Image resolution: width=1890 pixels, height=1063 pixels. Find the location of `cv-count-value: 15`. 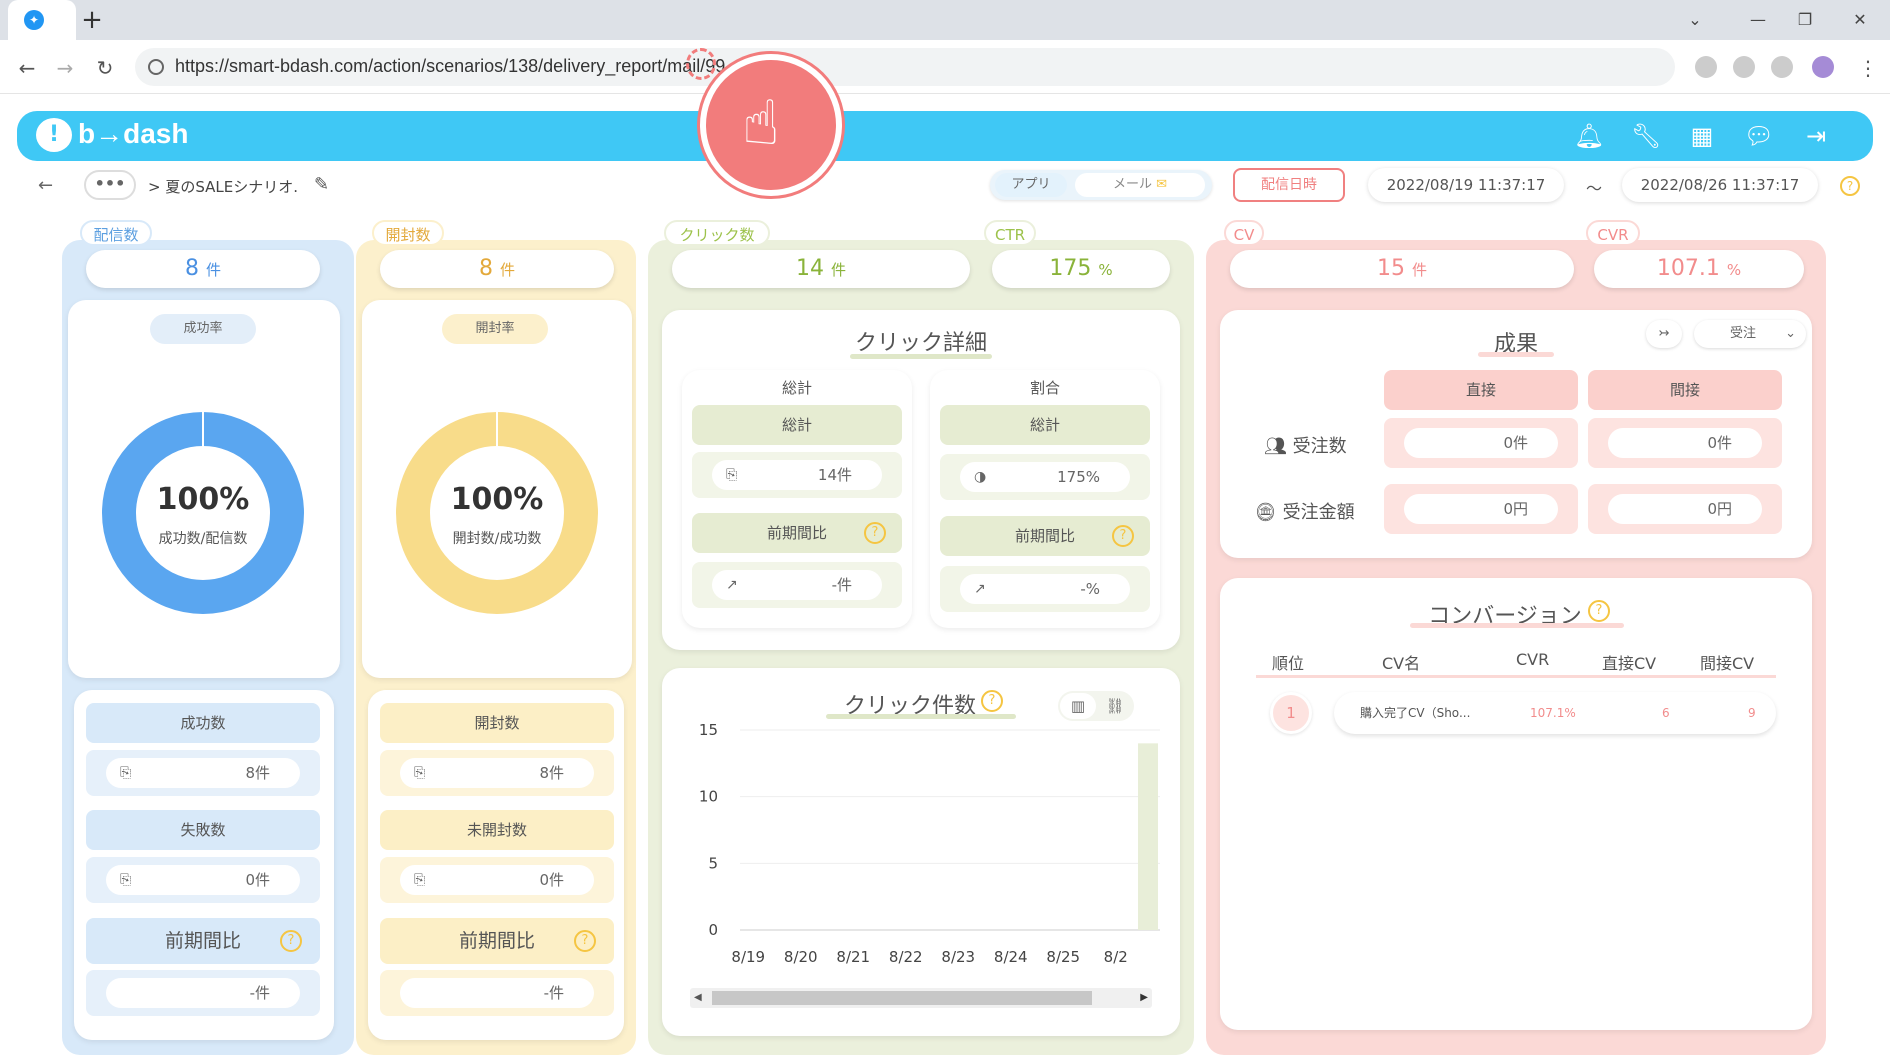

cv-count-value: 15 is located at coordinates (1390, 268).